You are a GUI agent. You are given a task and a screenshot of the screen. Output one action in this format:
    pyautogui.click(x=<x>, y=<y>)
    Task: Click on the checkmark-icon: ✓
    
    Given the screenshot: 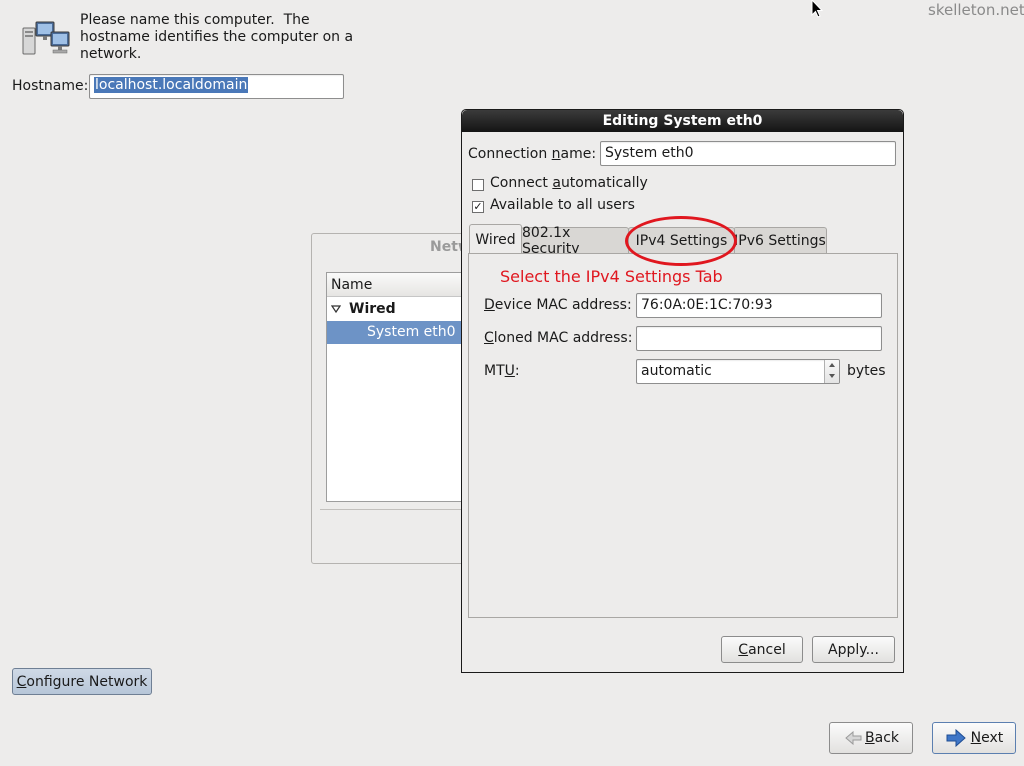 What is the action you would take?
    pyautogui.click(x=478, y=206)
    